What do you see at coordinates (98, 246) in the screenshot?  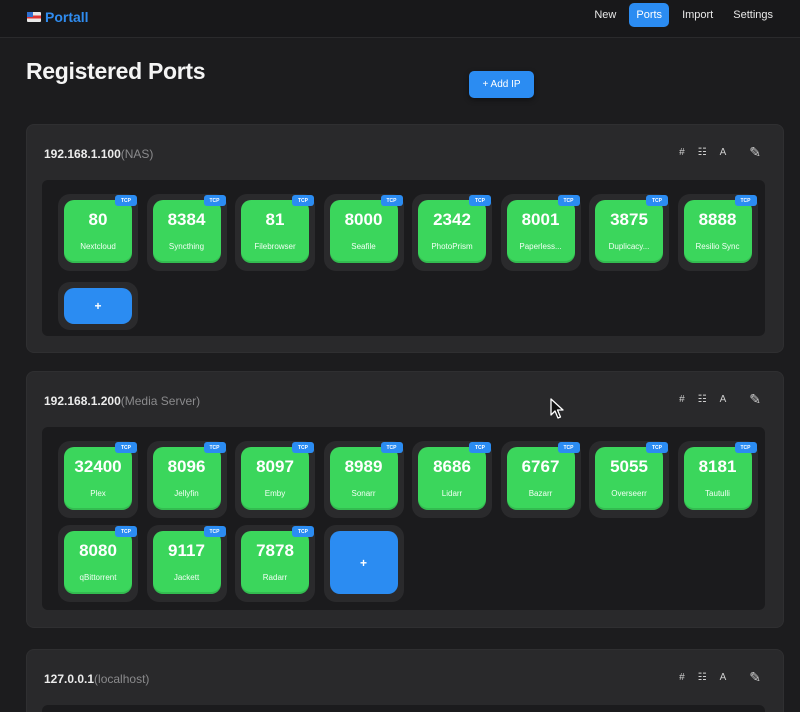 I see `port-service-name: Nextcloud` at bounding box center [98, 246].